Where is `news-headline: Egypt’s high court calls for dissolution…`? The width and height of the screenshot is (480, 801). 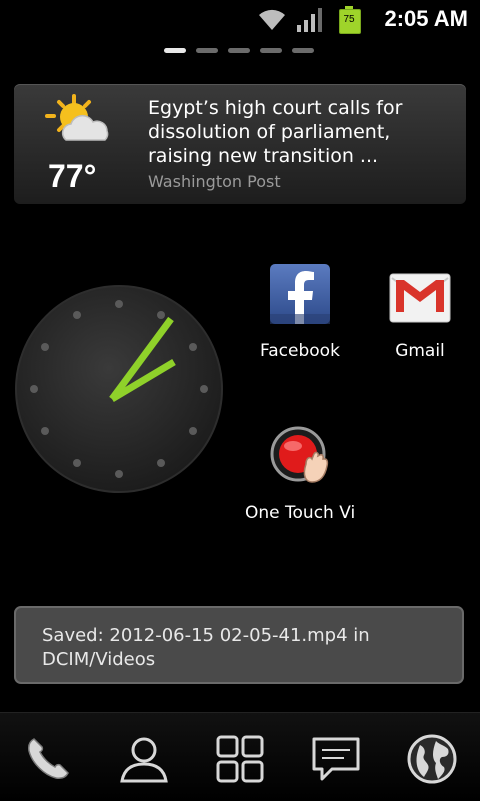
news-headline: Egypt’s high court calls for dissolution… is located at coordinates (298, 132).